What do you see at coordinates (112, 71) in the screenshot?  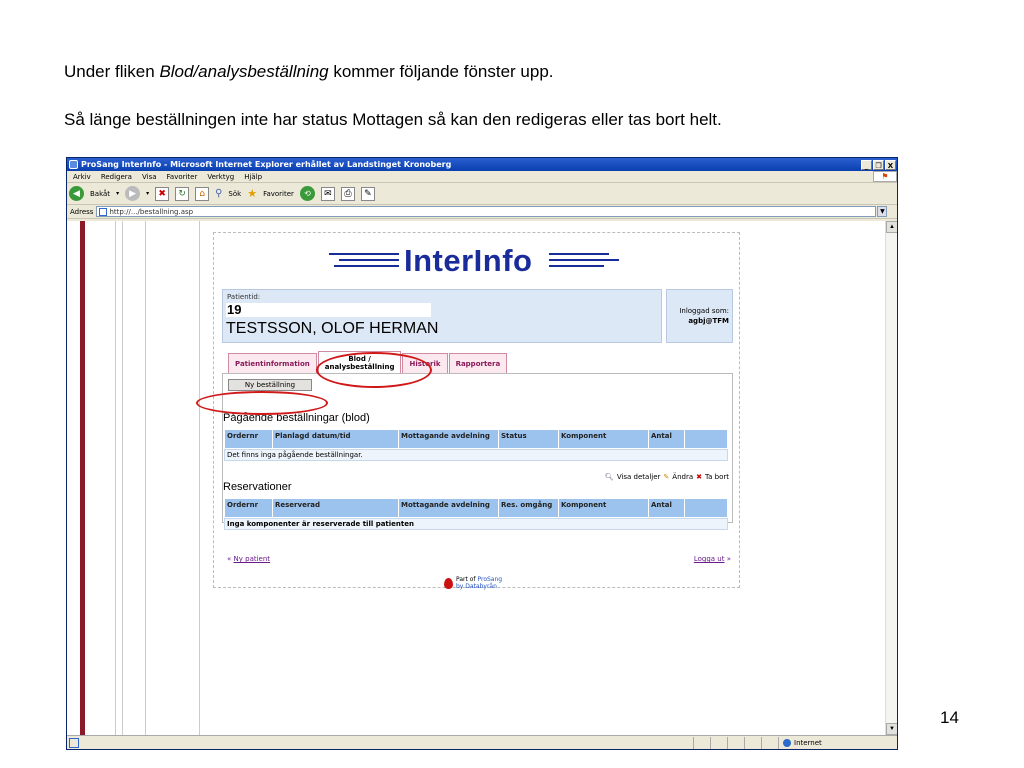 I see `line1-prefix: Under fliken` at bounding box center [112, 71].